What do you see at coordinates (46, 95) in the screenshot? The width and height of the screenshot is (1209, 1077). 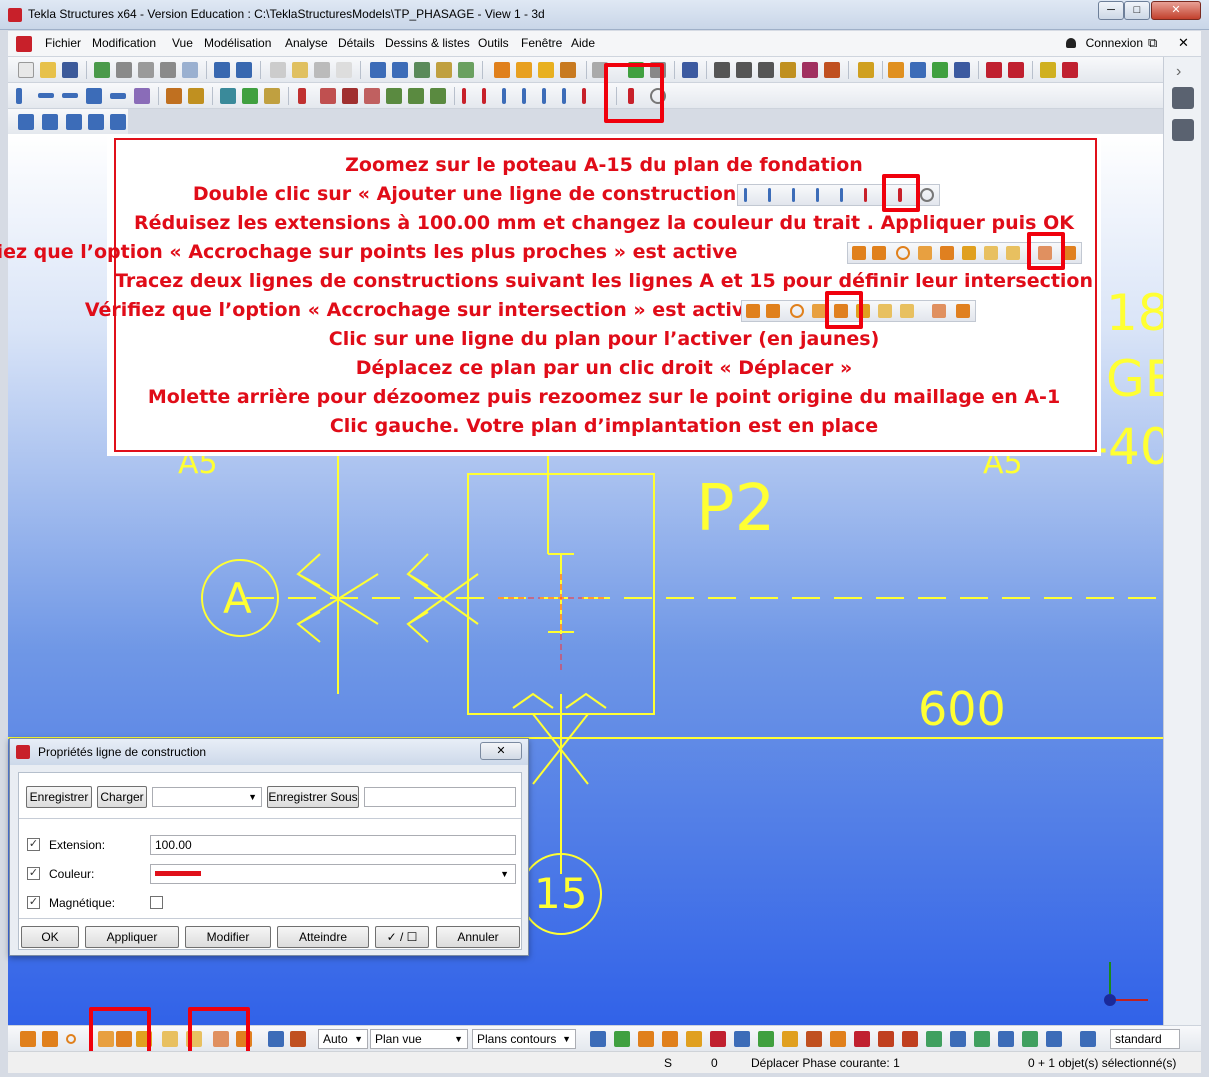 I see `beam-icon` at bounding box center [46, 95].